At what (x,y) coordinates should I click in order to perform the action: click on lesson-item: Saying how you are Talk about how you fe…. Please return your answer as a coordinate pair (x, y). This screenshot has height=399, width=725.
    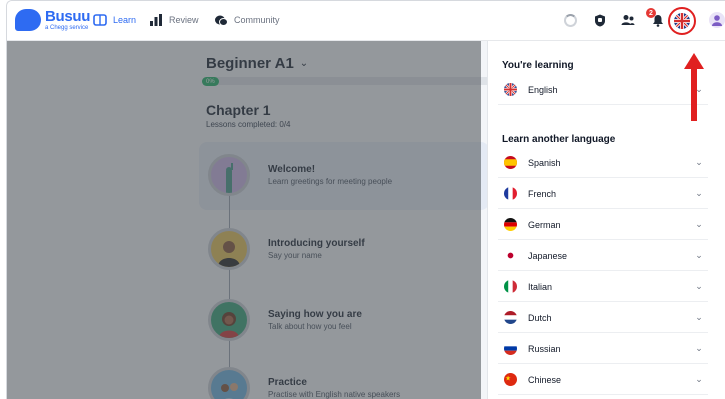
    Looking at the image, I should click on (285, 320).